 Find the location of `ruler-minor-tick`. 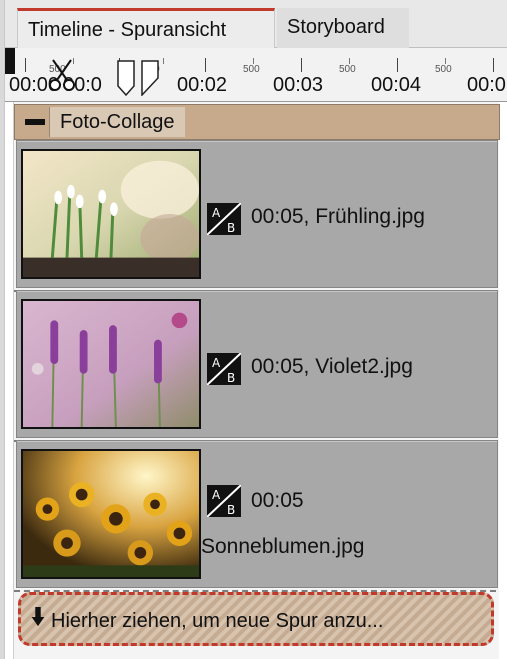

ruler-minor-tick is located at coordinates (163, 61).